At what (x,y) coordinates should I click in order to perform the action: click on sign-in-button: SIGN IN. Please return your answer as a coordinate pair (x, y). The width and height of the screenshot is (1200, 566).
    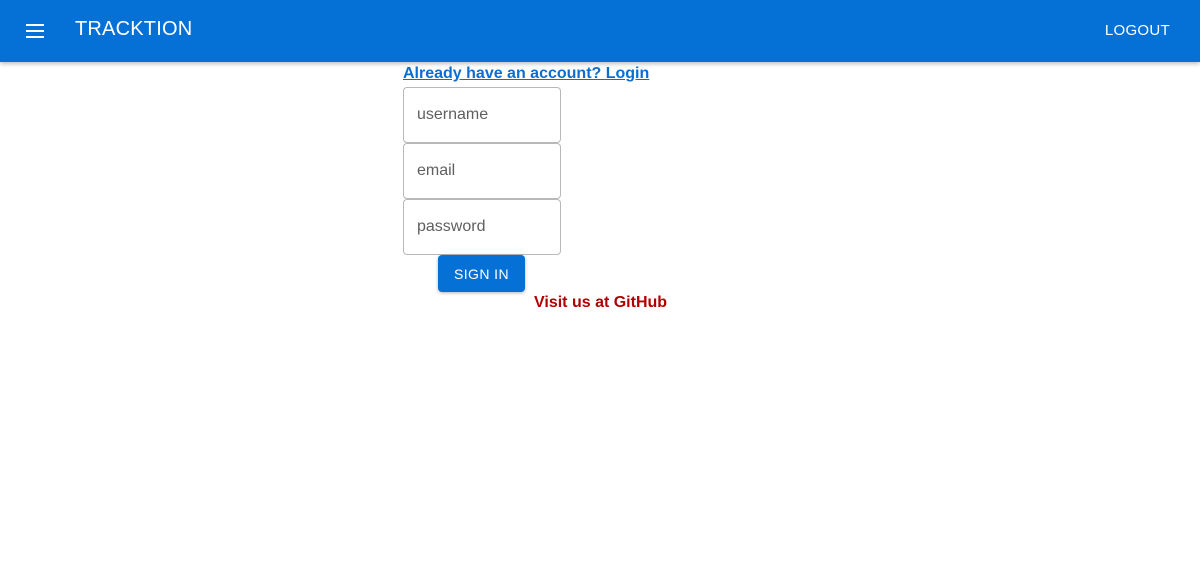
    Looking at the image, I should click on (481, 273).